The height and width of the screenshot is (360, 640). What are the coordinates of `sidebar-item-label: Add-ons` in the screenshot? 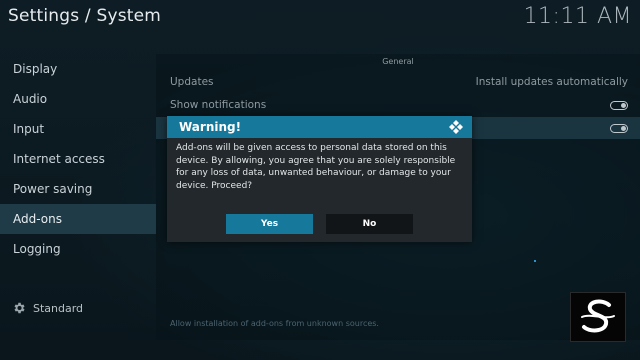 It's located at (37, 219).